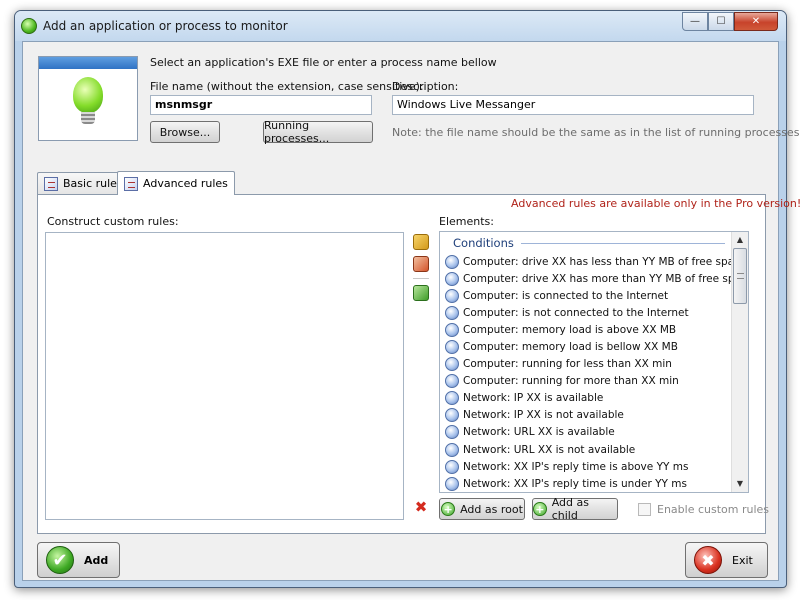  Describe the element at coordinates (571, 381) in the screenshot. I see `condition-label: Computer: running for more than XX min` at that location.